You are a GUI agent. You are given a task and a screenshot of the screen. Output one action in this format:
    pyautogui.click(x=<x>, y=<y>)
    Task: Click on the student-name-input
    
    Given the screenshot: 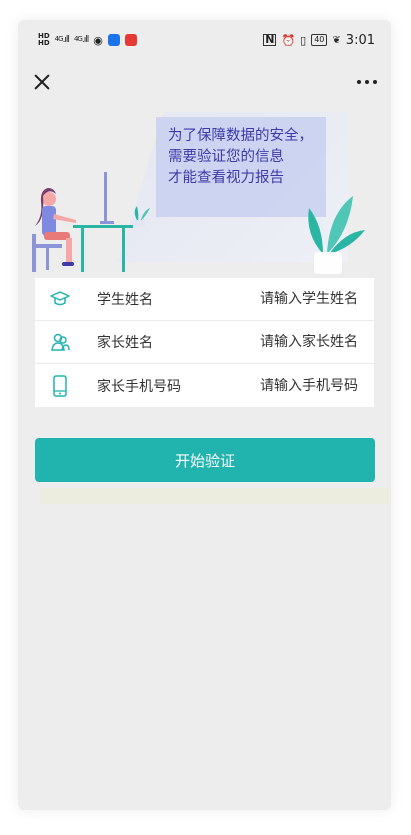 What is the action you would take?
    pyautogui.click(x=255, y=299)
    